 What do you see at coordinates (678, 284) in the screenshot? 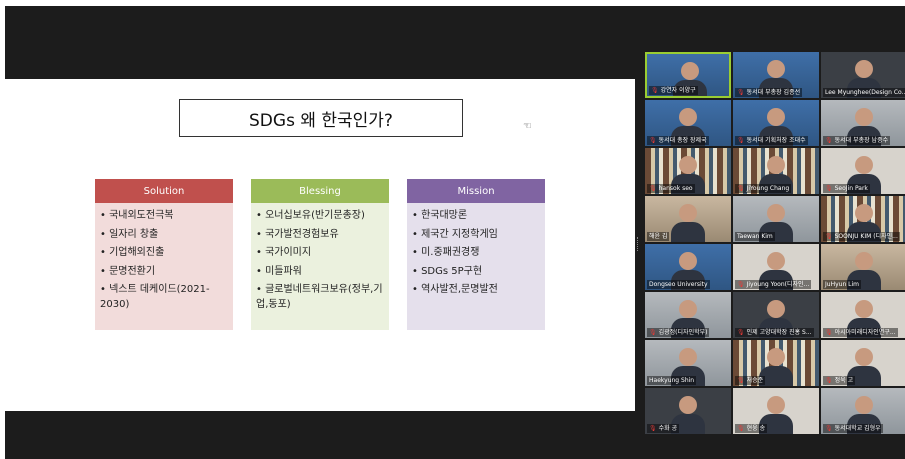
I see `participant-name: Dongseo University` at bounding box center [678, 284].